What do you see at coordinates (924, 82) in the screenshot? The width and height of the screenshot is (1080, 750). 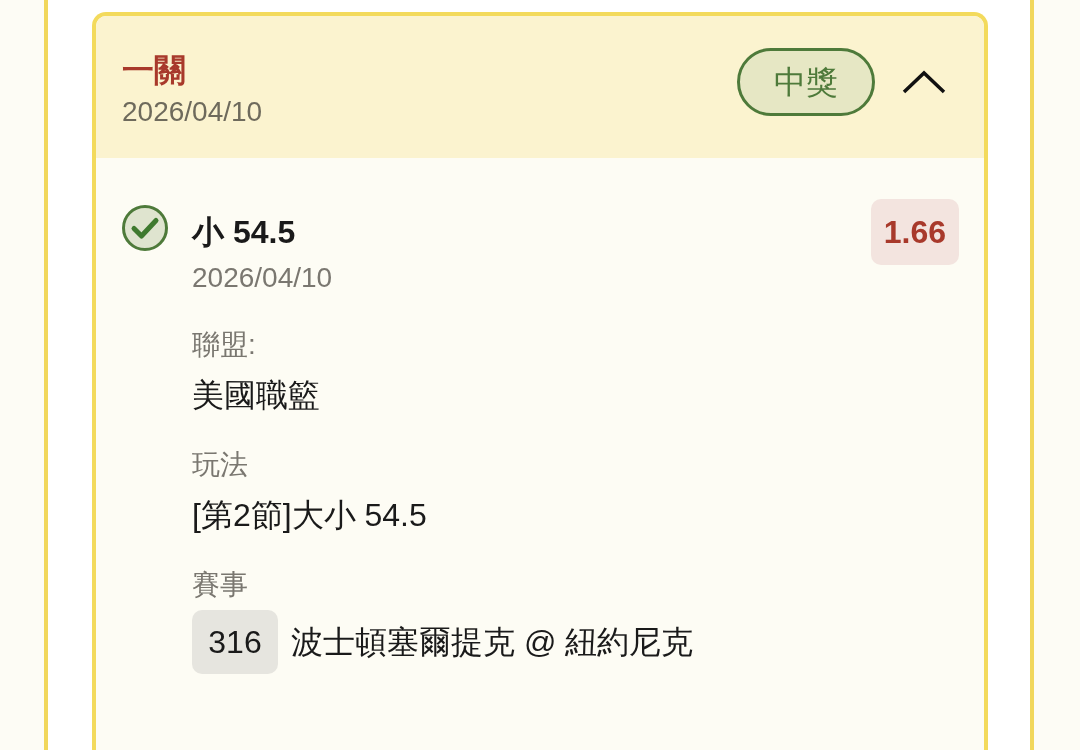 I see `chevron-up-icon` at bounding box center [924, 82].